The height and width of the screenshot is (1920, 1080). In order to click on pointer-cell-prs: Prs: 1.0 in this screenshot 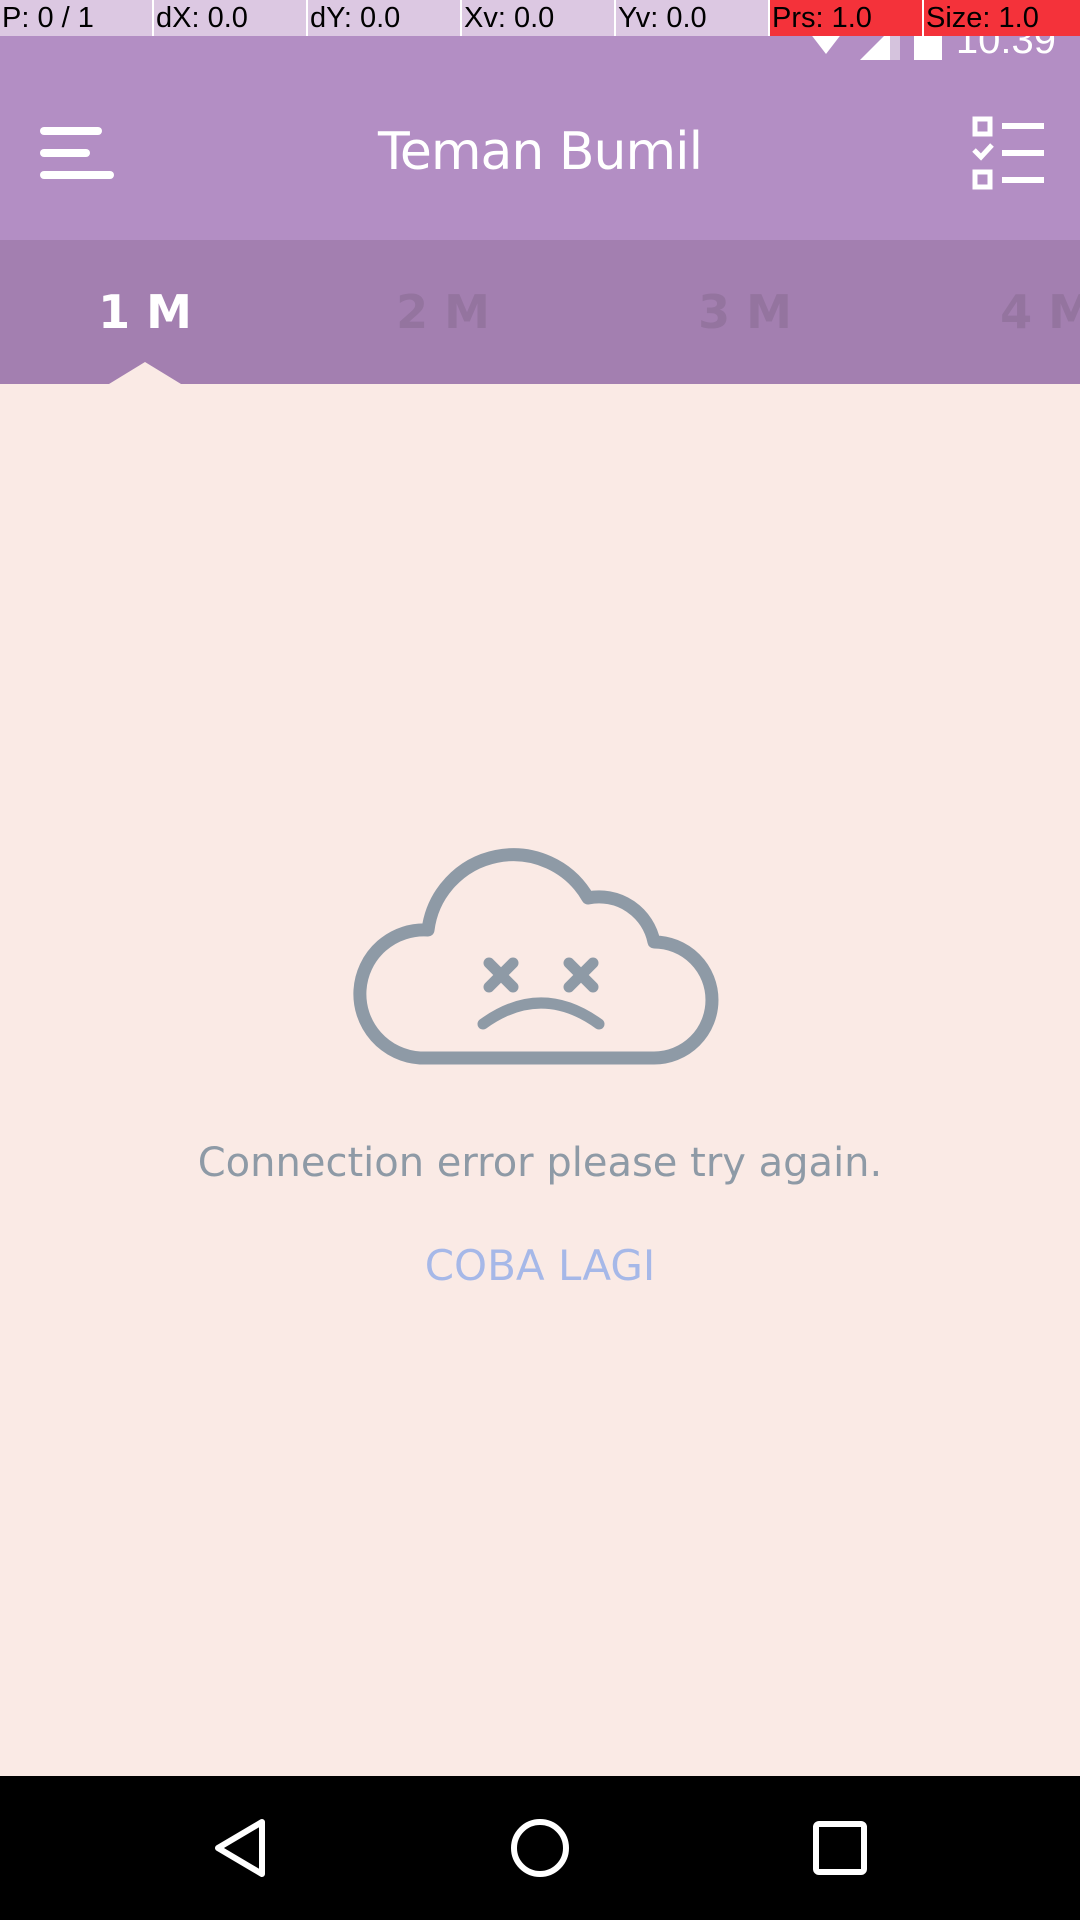, I will do `click(847, 18)`.